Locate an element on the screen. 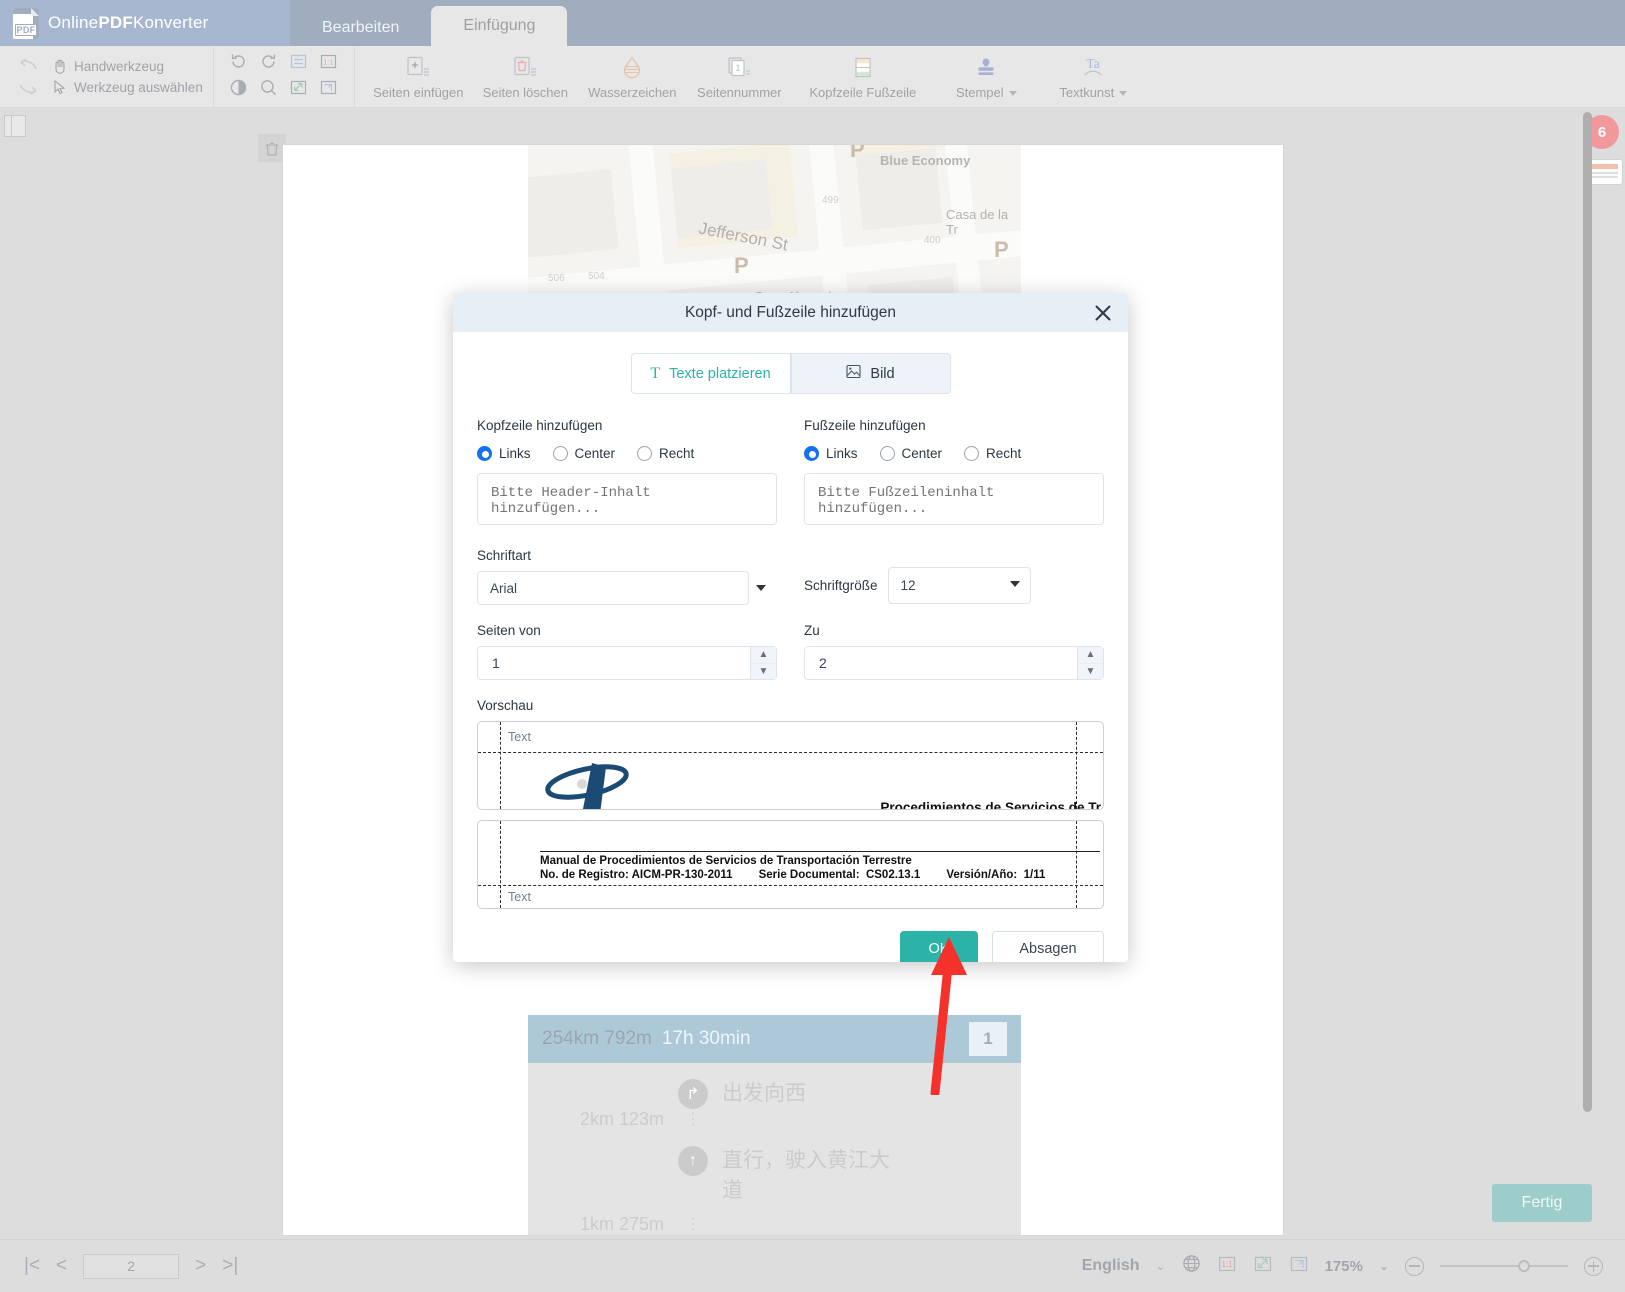 This screenshot has height=1292, width=1625. dialog-title: Kopf- und Fußzeile hinzufügen is located at coordinates (790, 312).